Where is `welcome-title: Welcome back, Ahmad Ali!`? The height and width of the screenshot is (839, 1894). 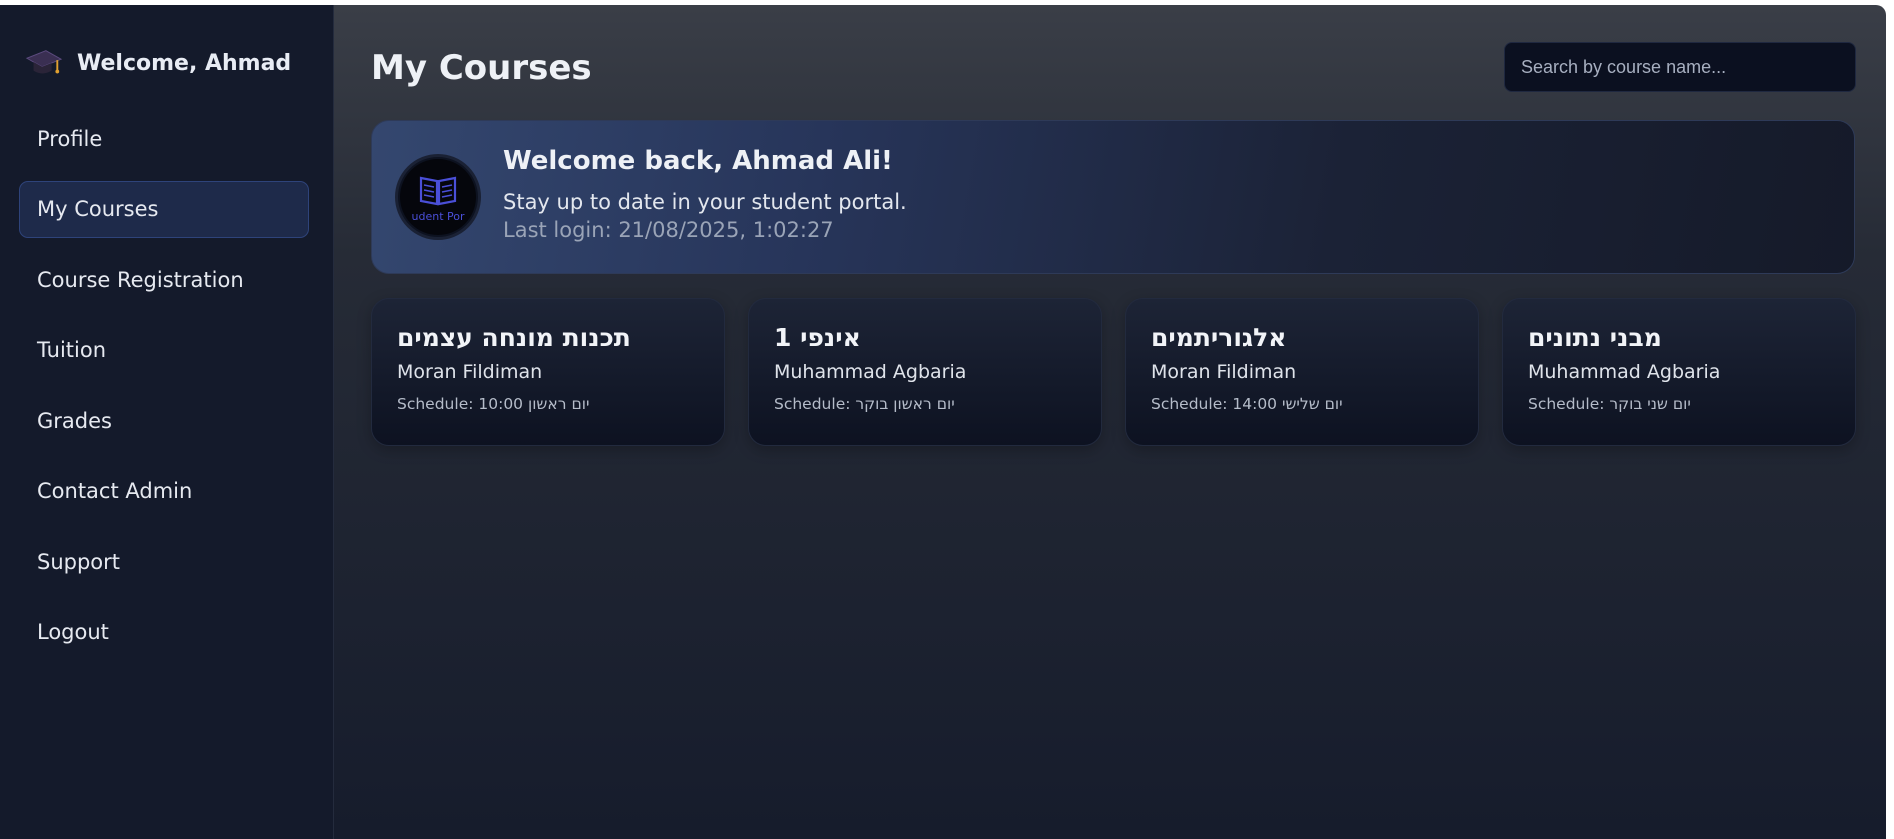
welcome-title: Welcome back, Ahmad Ali! is located at coordinates (698, 161).